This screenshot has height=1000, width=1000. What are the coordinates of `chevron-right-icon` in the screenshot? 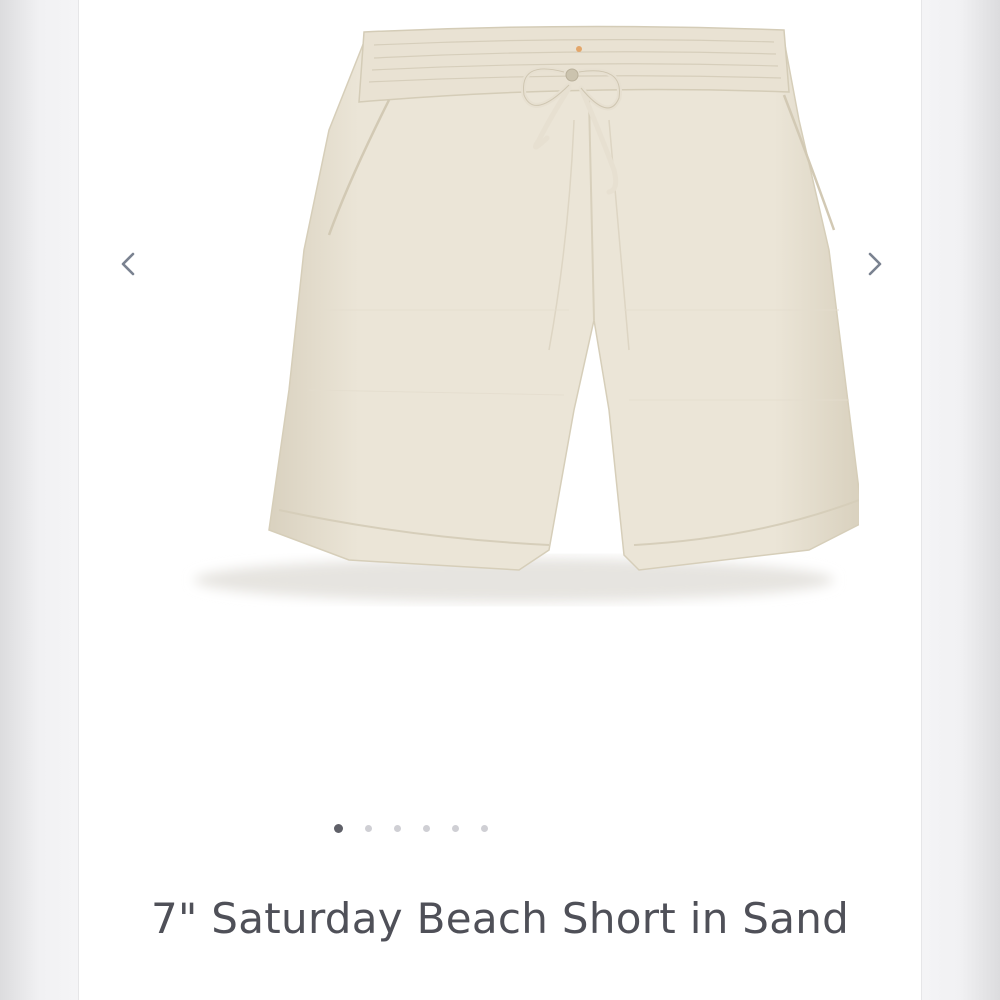 It's located at (875, 264).